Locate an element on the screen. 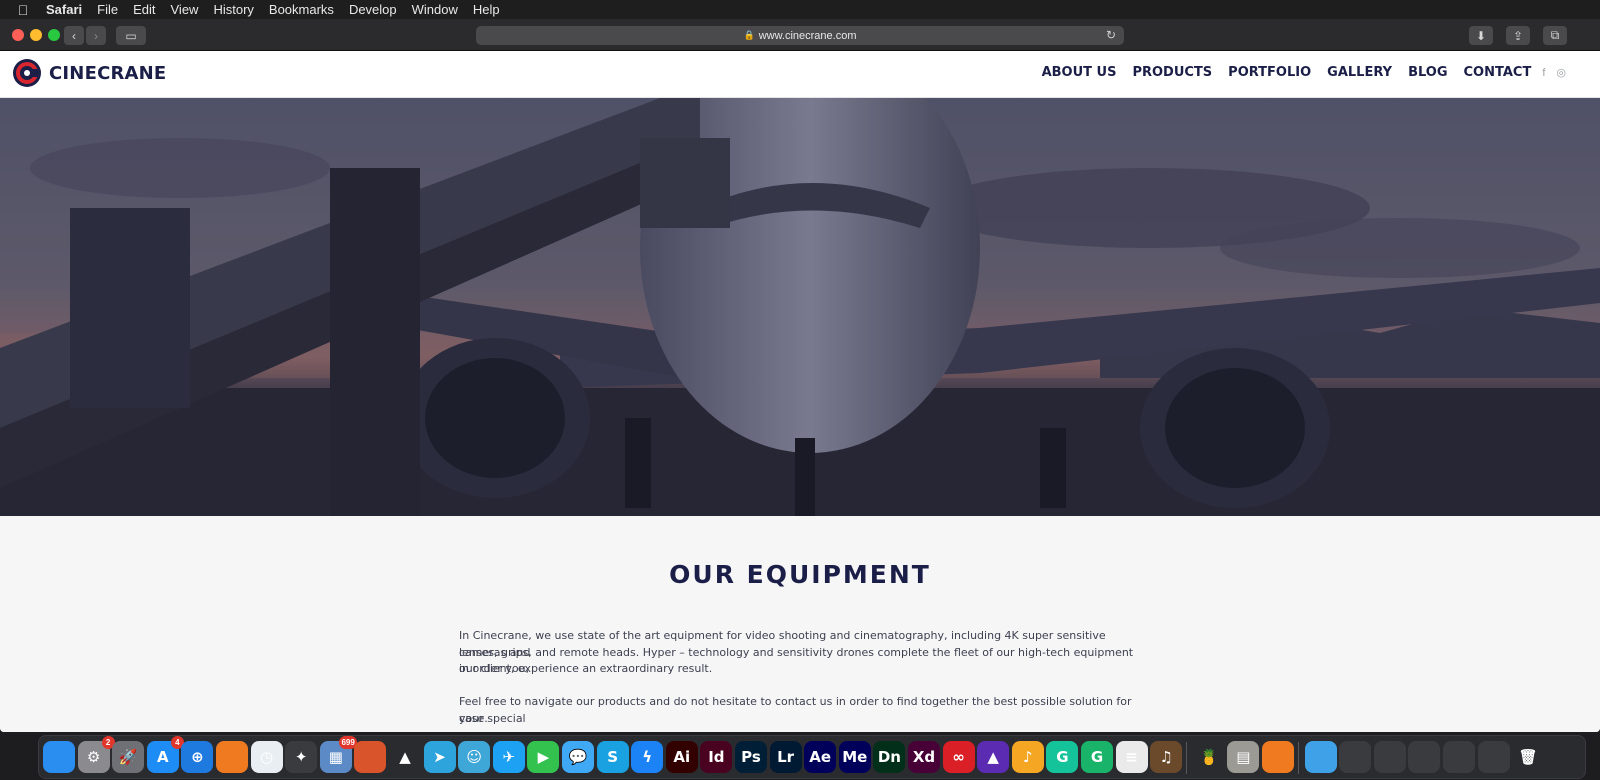 The width and height of the screenshot is (1600, 780). garageband-icon: ♫ is located at coordinates (1166, 757).